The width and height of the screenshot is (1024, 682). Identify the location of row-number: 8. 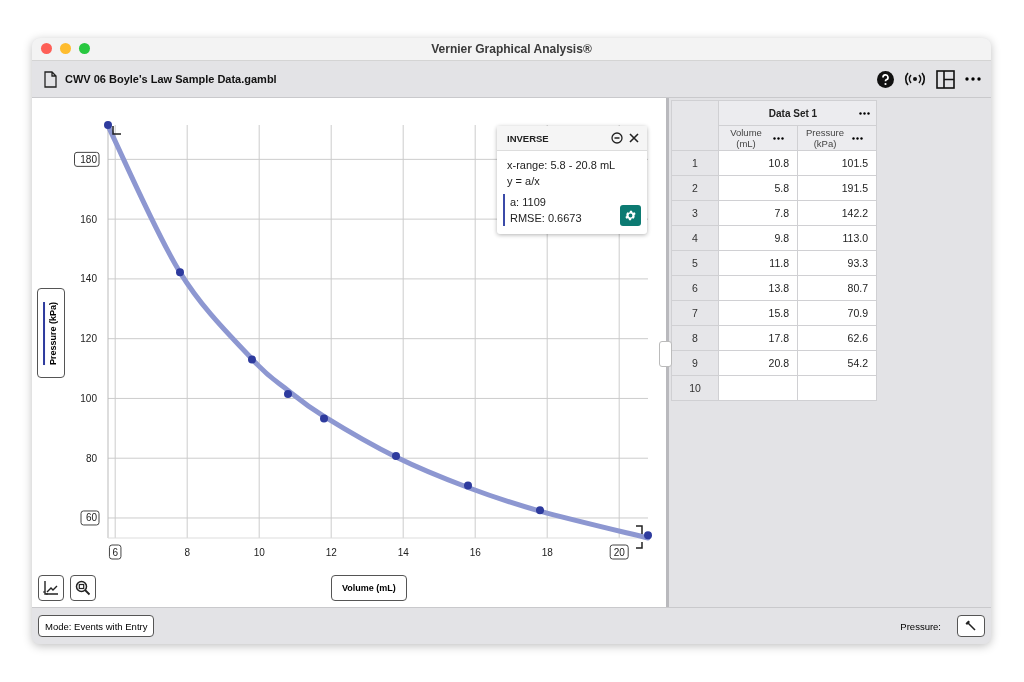
(695, 338).